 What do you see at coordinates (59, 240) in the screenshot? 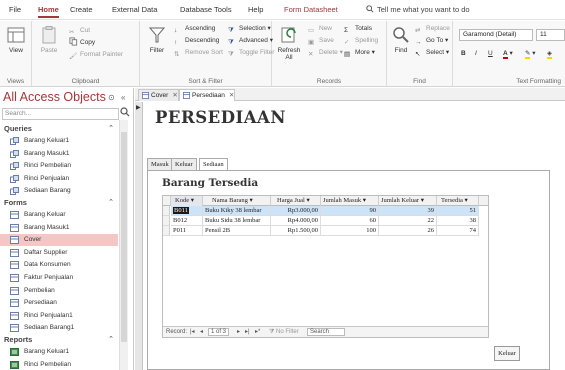
I see `nav-item: Cover` at bounding box center [59, 240].